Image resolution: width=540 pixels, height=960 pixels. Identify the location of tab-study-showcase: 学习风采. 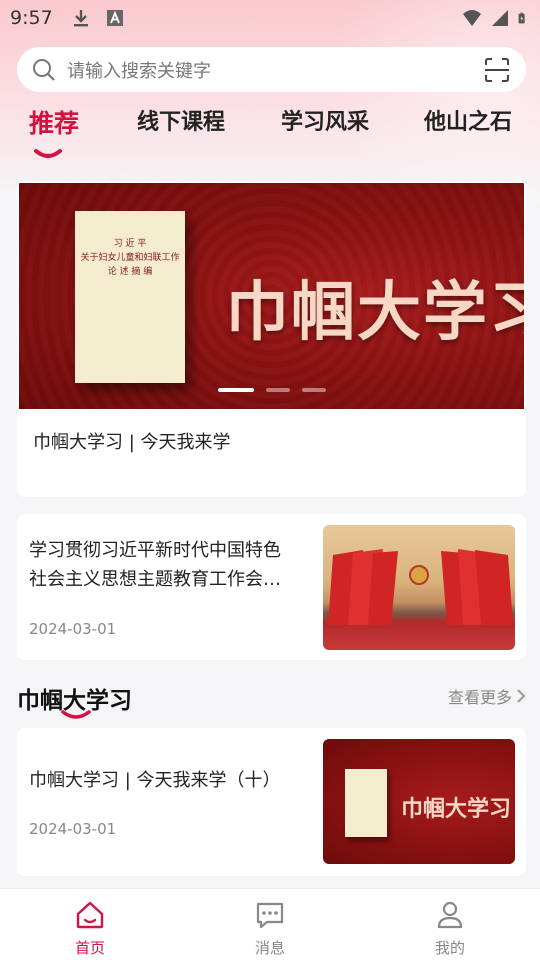
(325, 120).